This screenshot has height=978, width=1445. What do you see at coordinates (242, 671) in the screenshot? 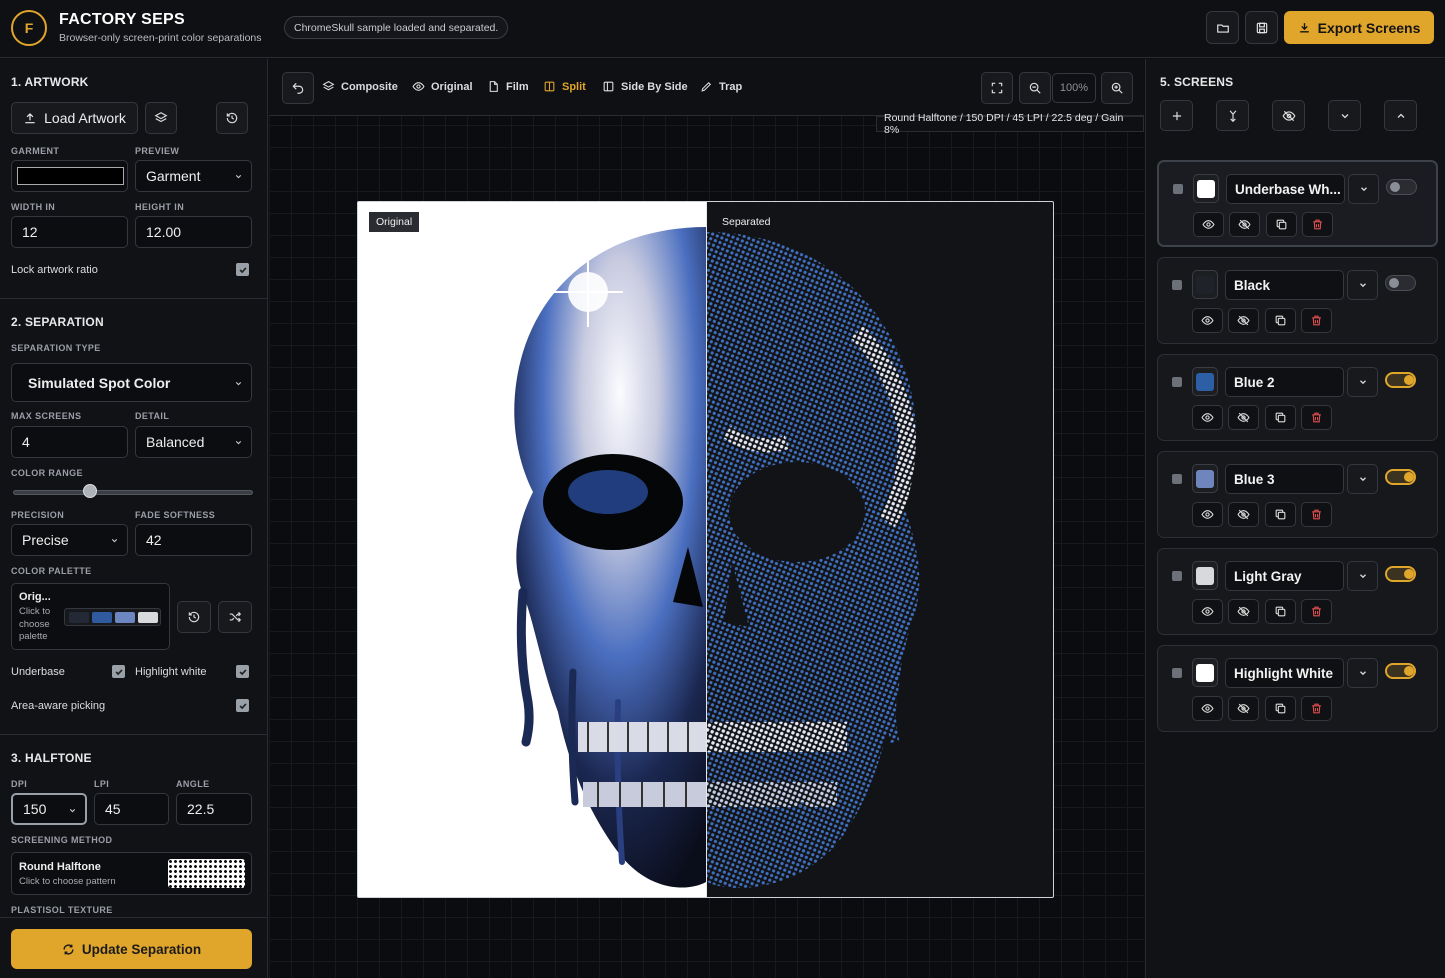
I see `highlight-white-checkbox` at bounding box center [242, 671].